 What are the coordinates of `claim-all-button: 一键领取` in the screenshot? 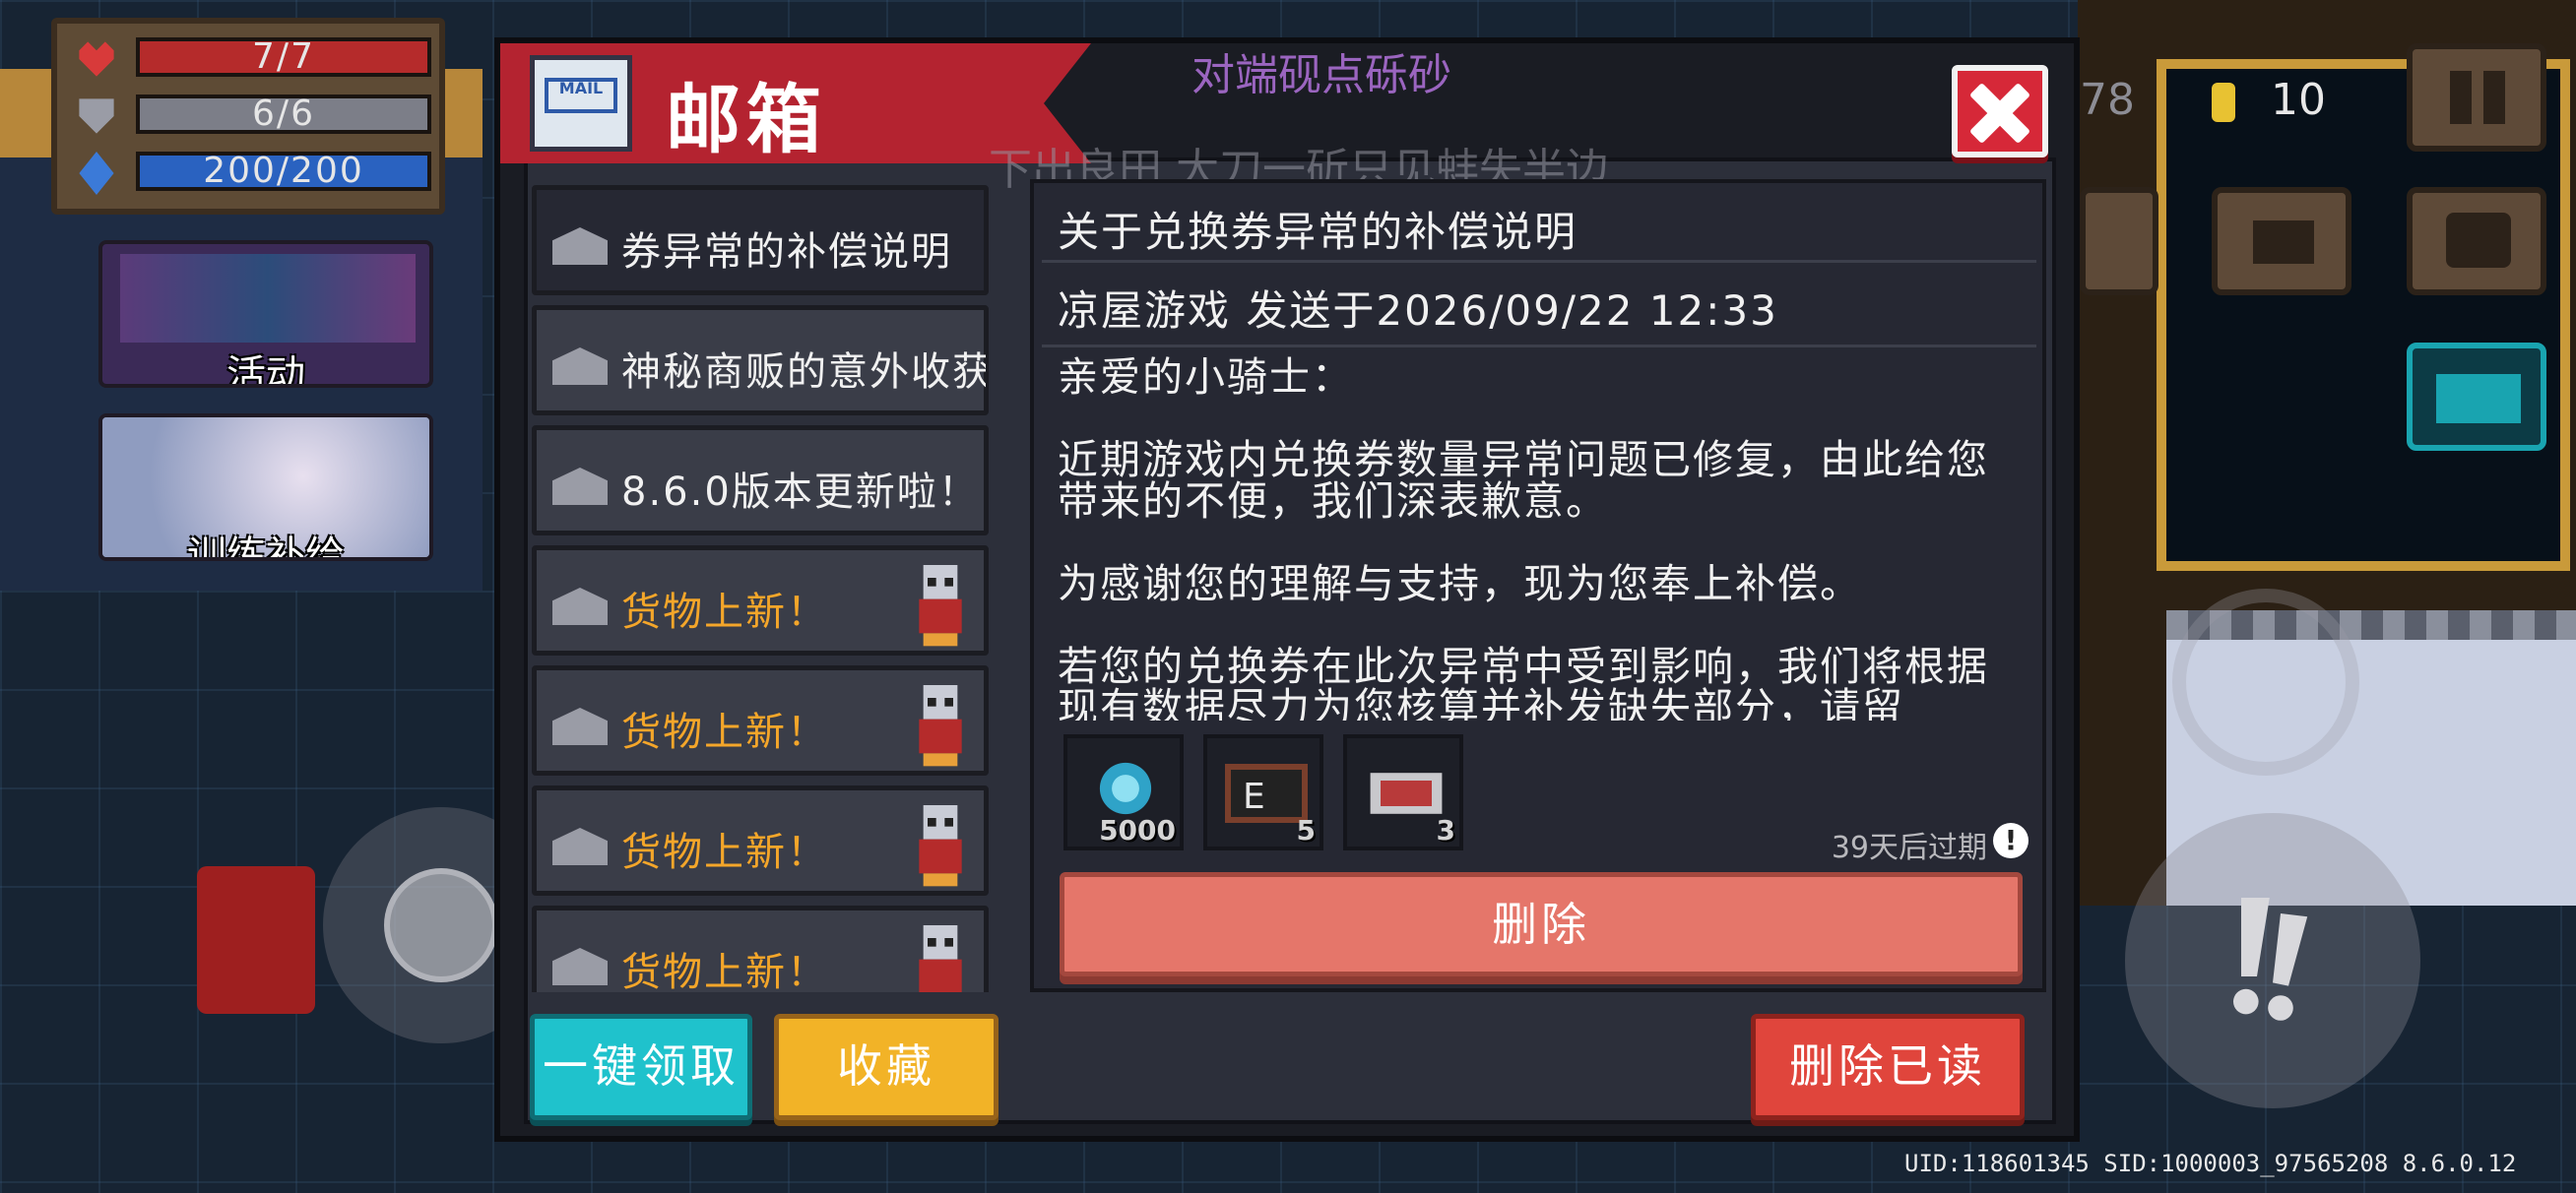 It's located at (641, 1067).